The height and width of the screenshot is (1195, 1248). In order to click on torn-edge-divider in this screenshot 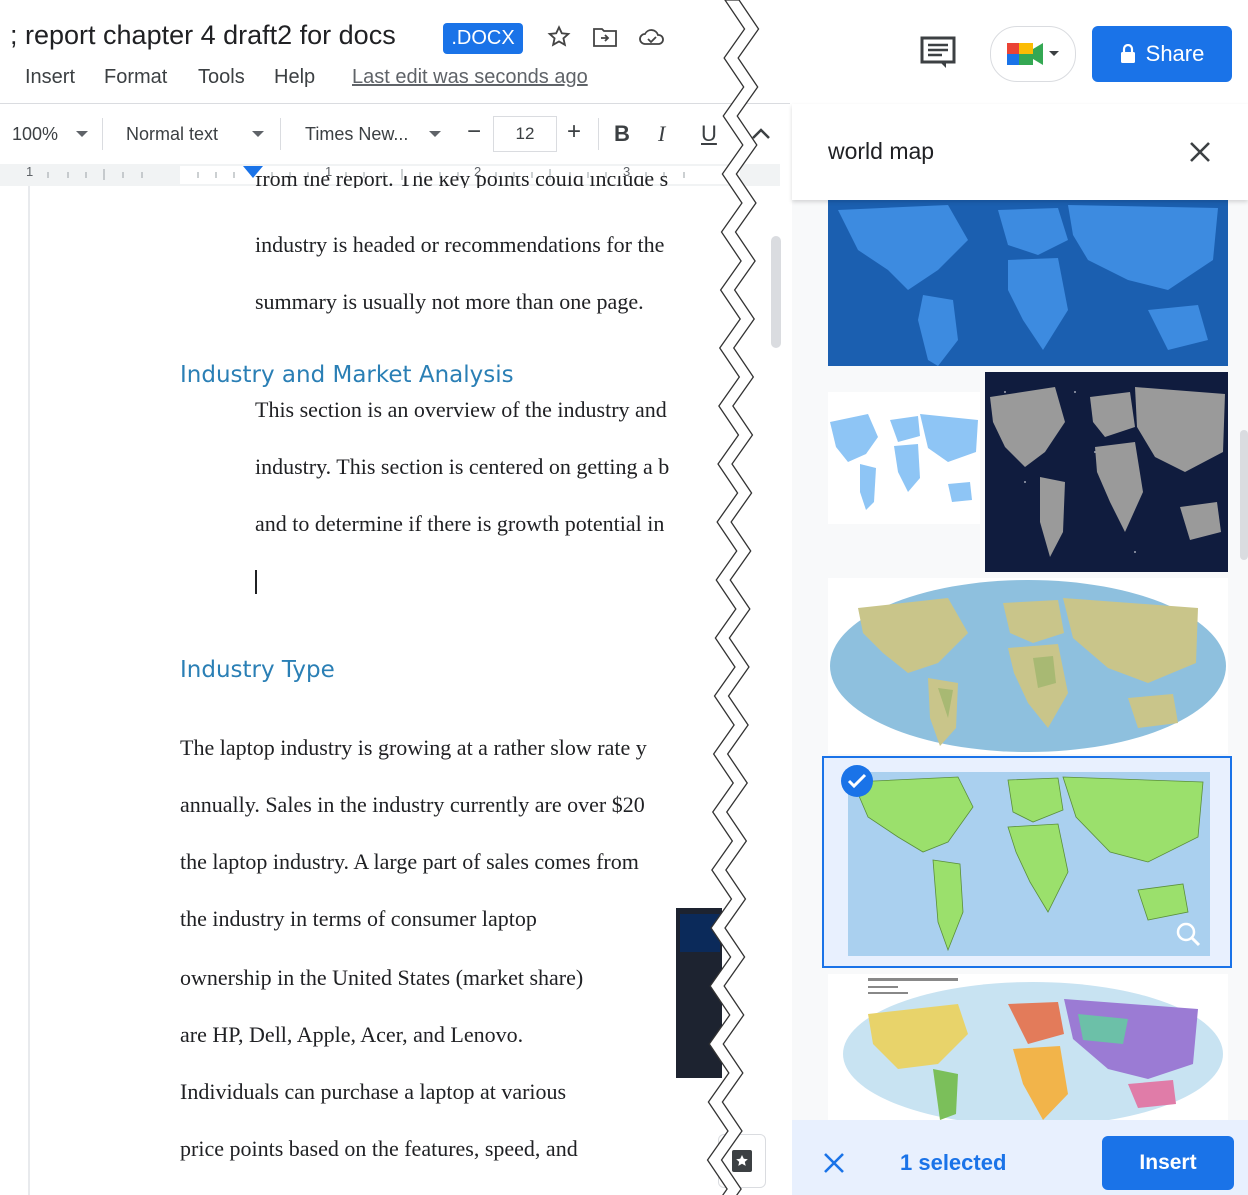, I will do `click(733, 597)`.